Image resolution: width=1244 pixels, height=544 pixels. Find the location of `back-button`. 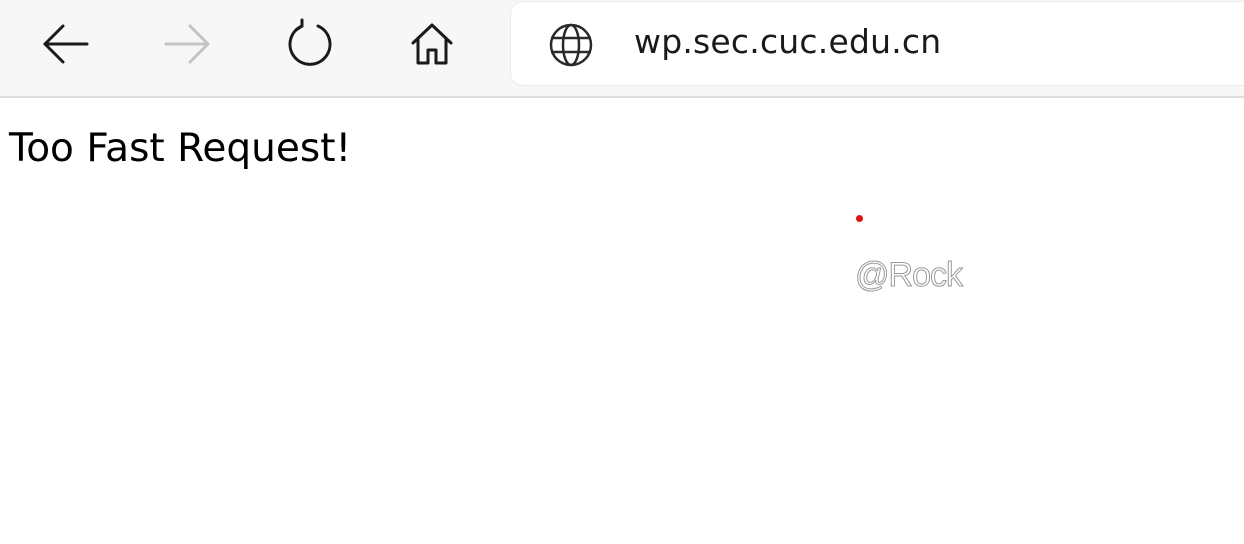

back-button is located at coordinates (65, 44).